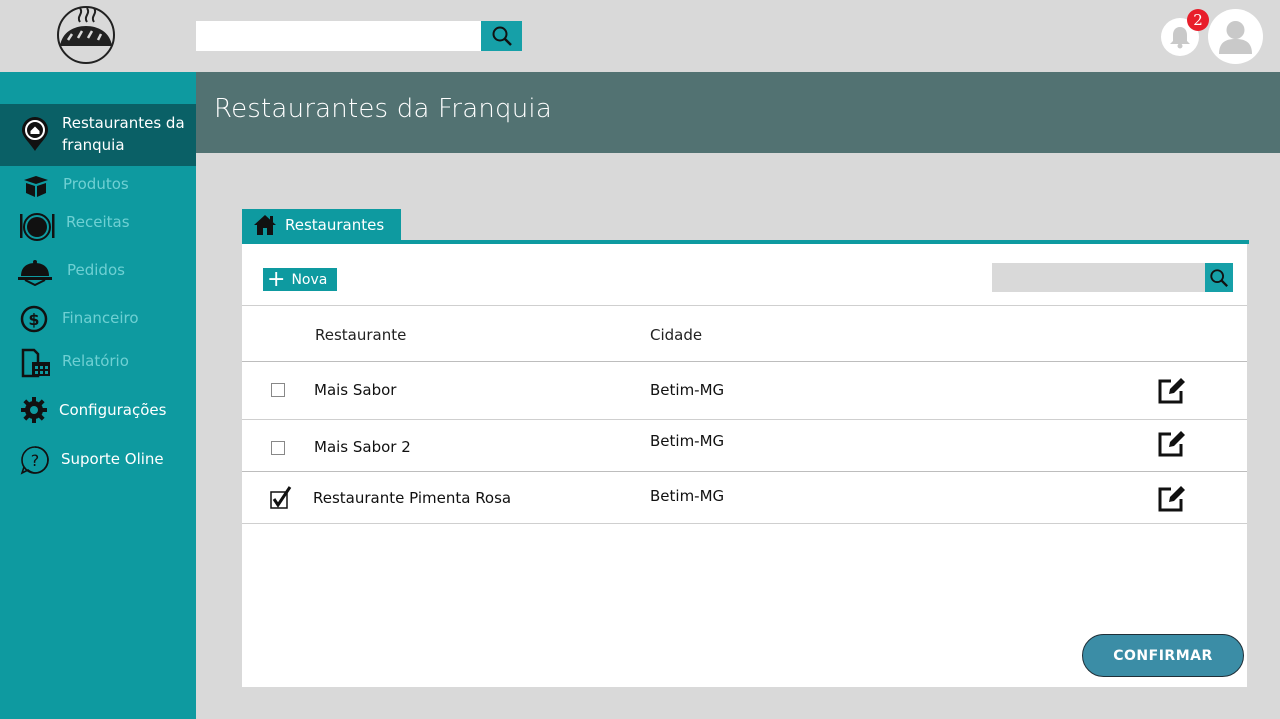 The width and height of the screenshot is (1280, 719). What do you see at coordinates (383, 109) in the screenshot?
I see `page-title: Restaurantes da Franquia` at bounding box center [383, 109].